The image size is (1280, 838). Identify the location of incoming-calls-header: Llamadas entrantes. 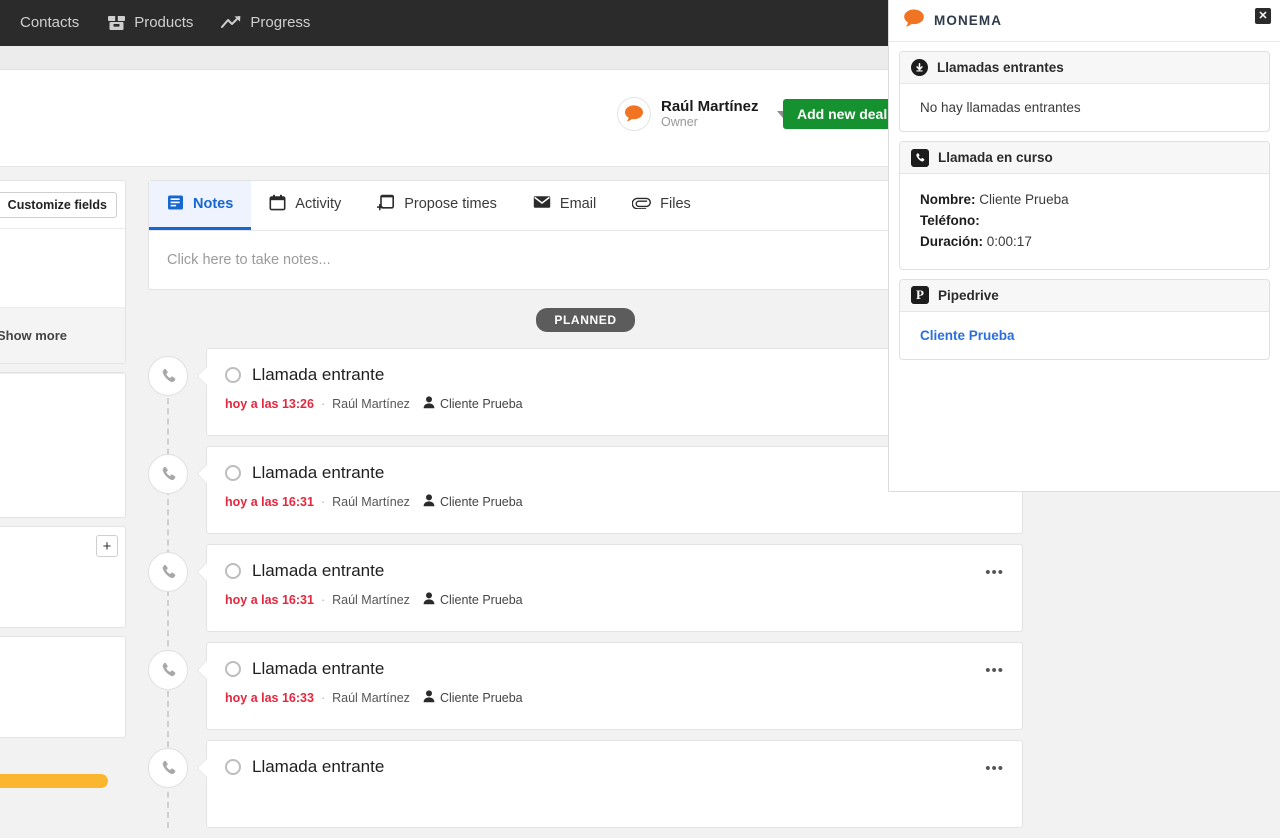
(1084, 68).